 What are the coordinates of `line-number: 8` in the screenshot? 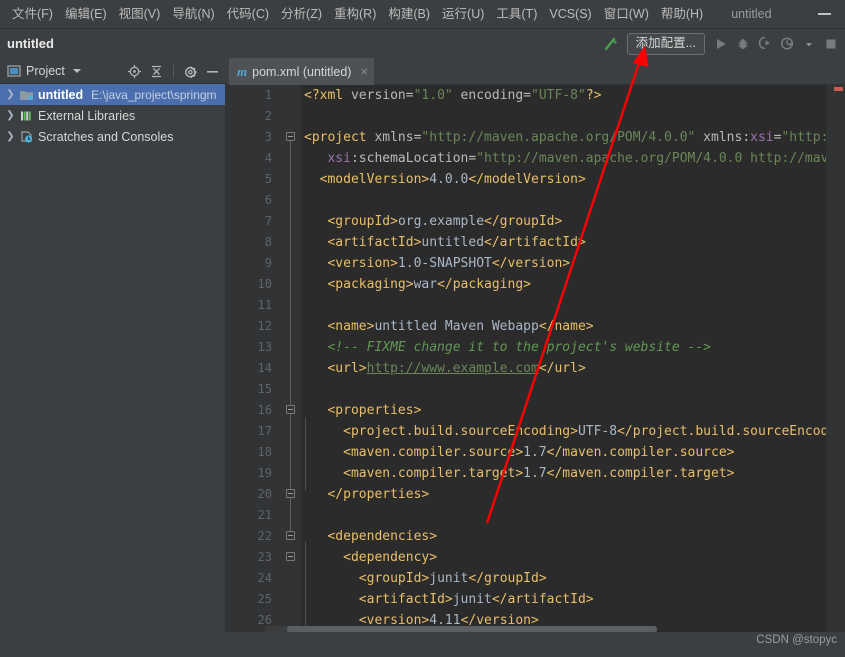 It's located at (268, 242).